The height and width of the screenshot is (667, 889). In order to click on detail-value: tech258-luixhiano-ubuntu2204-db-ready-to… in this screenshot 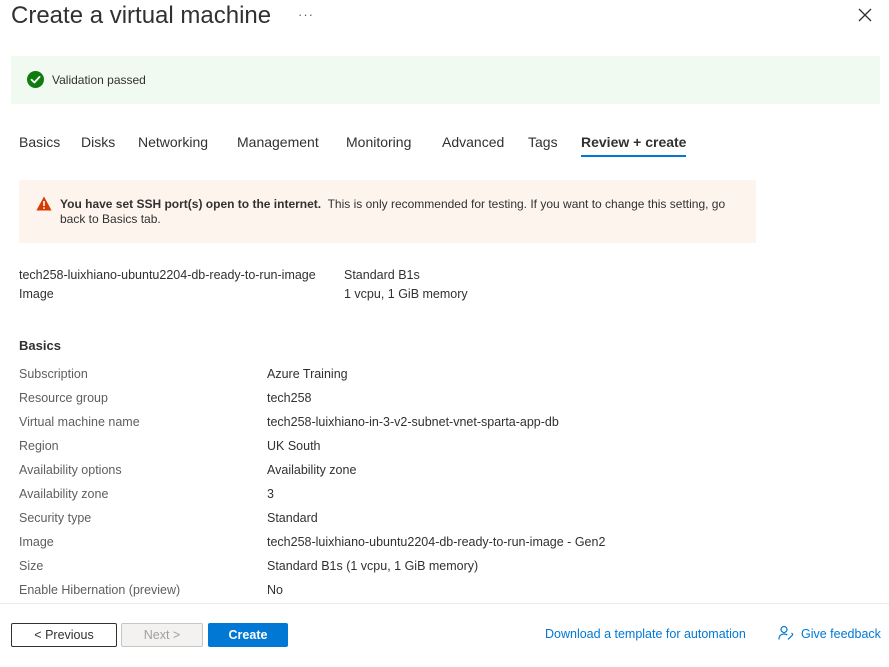, I will do `click(436, 542)`.